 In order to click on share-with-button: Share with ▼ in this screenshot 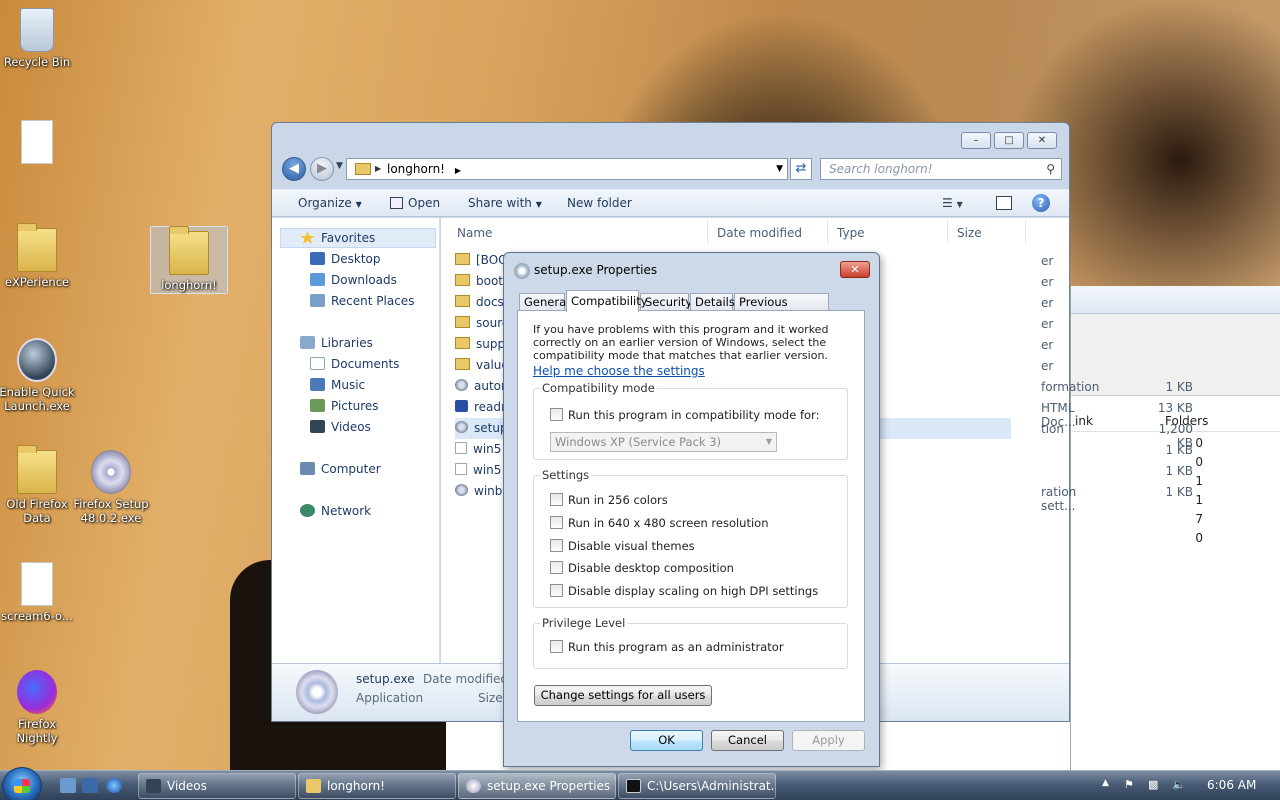, I will do `click(505, 203)`.